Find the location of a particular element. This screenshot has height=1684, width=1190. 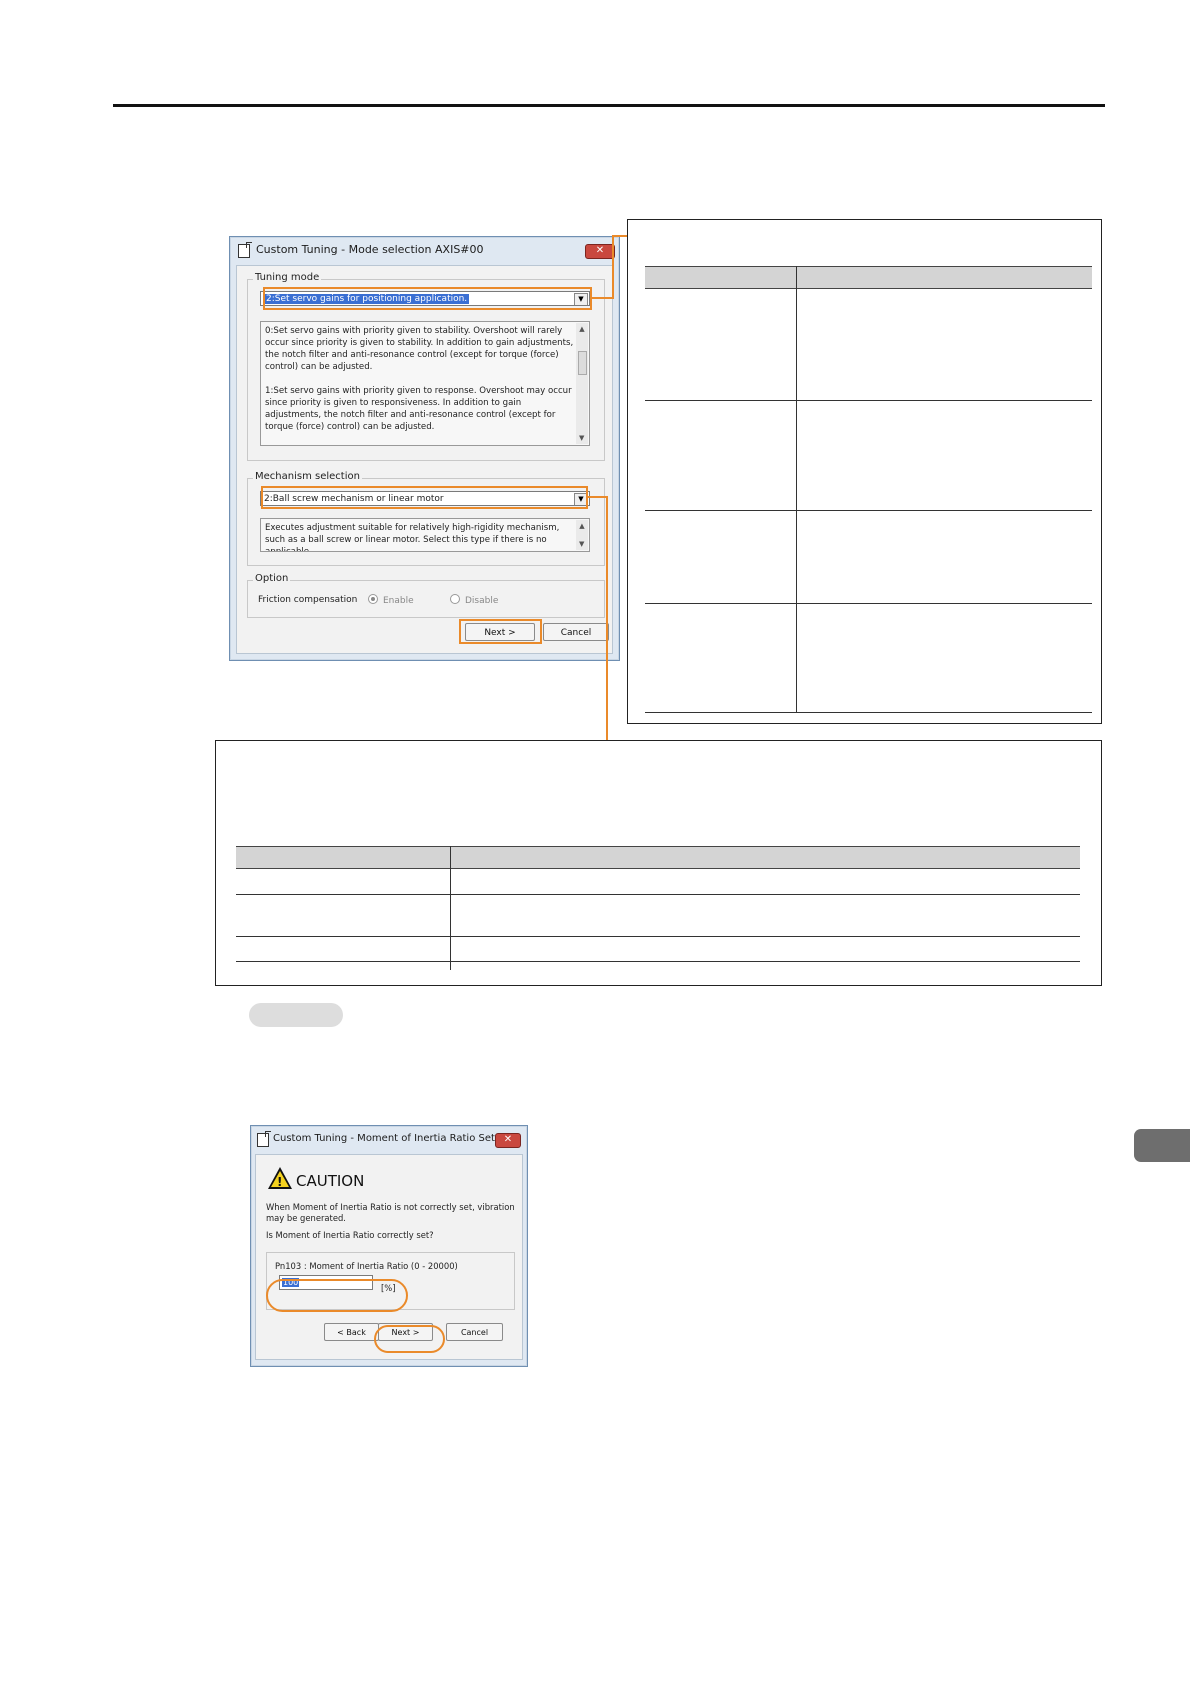

radio-off-icon is located at coordinates (455, 599).